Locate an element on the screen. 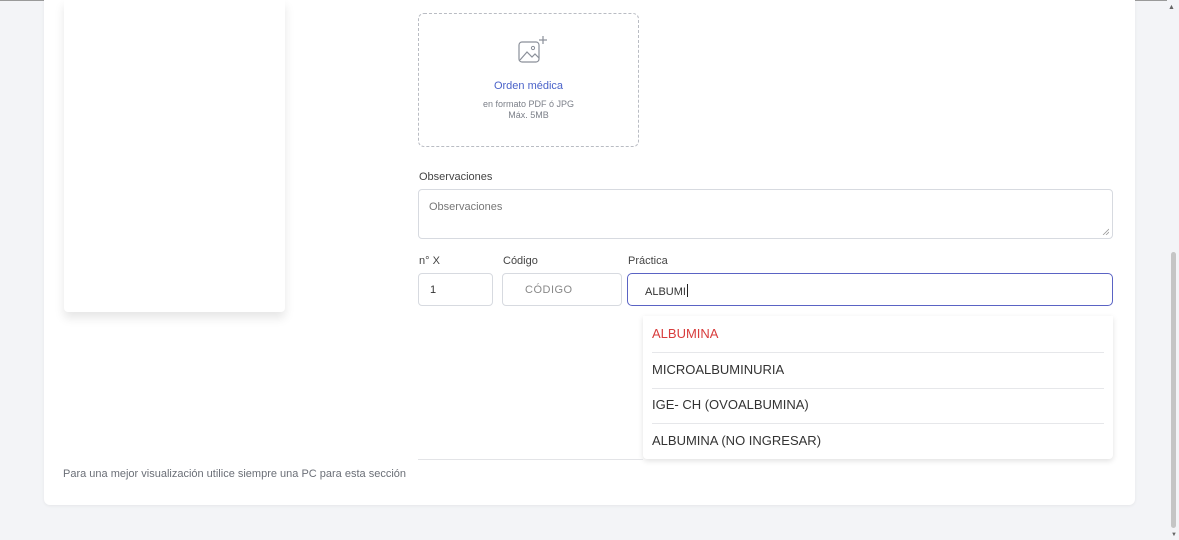  dropdown-option: ALBUMINA is located at coordinates (878, 334).